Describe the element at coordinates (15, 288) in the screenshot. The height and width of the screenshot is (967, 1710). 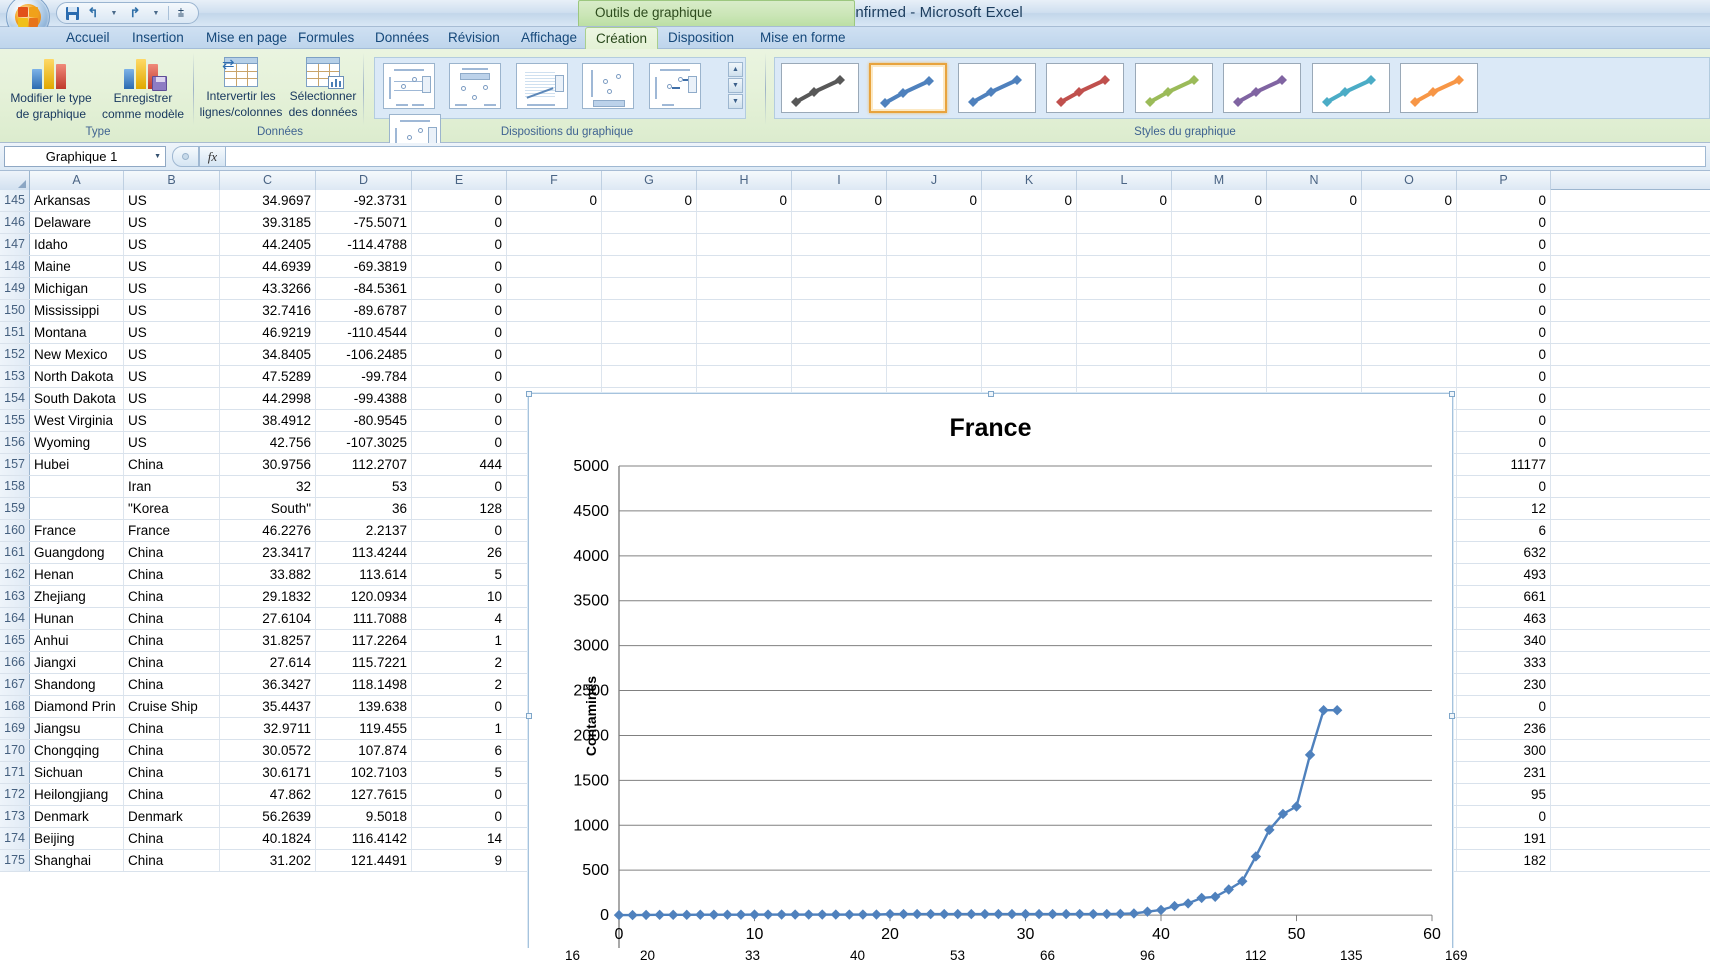
I see `row-header: 149` at that location.